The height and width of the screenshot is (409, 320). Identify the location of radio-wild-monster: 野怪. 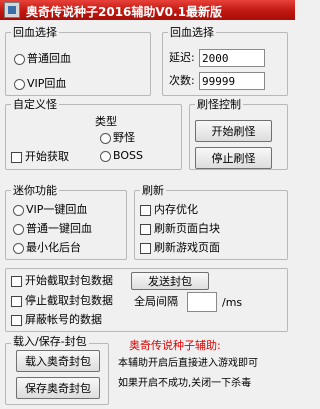
(117, 138).